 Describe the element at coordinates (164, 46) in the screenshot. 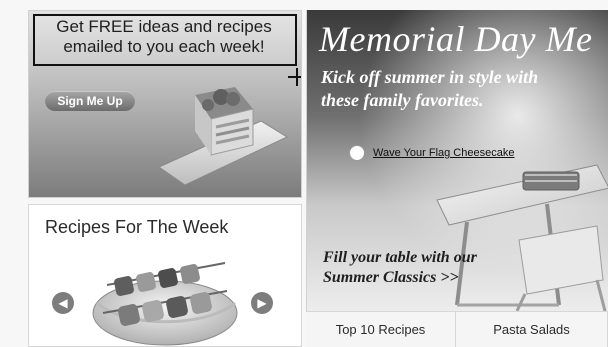

I see `promo-headline-line2: emailed to you each week!` at that location.